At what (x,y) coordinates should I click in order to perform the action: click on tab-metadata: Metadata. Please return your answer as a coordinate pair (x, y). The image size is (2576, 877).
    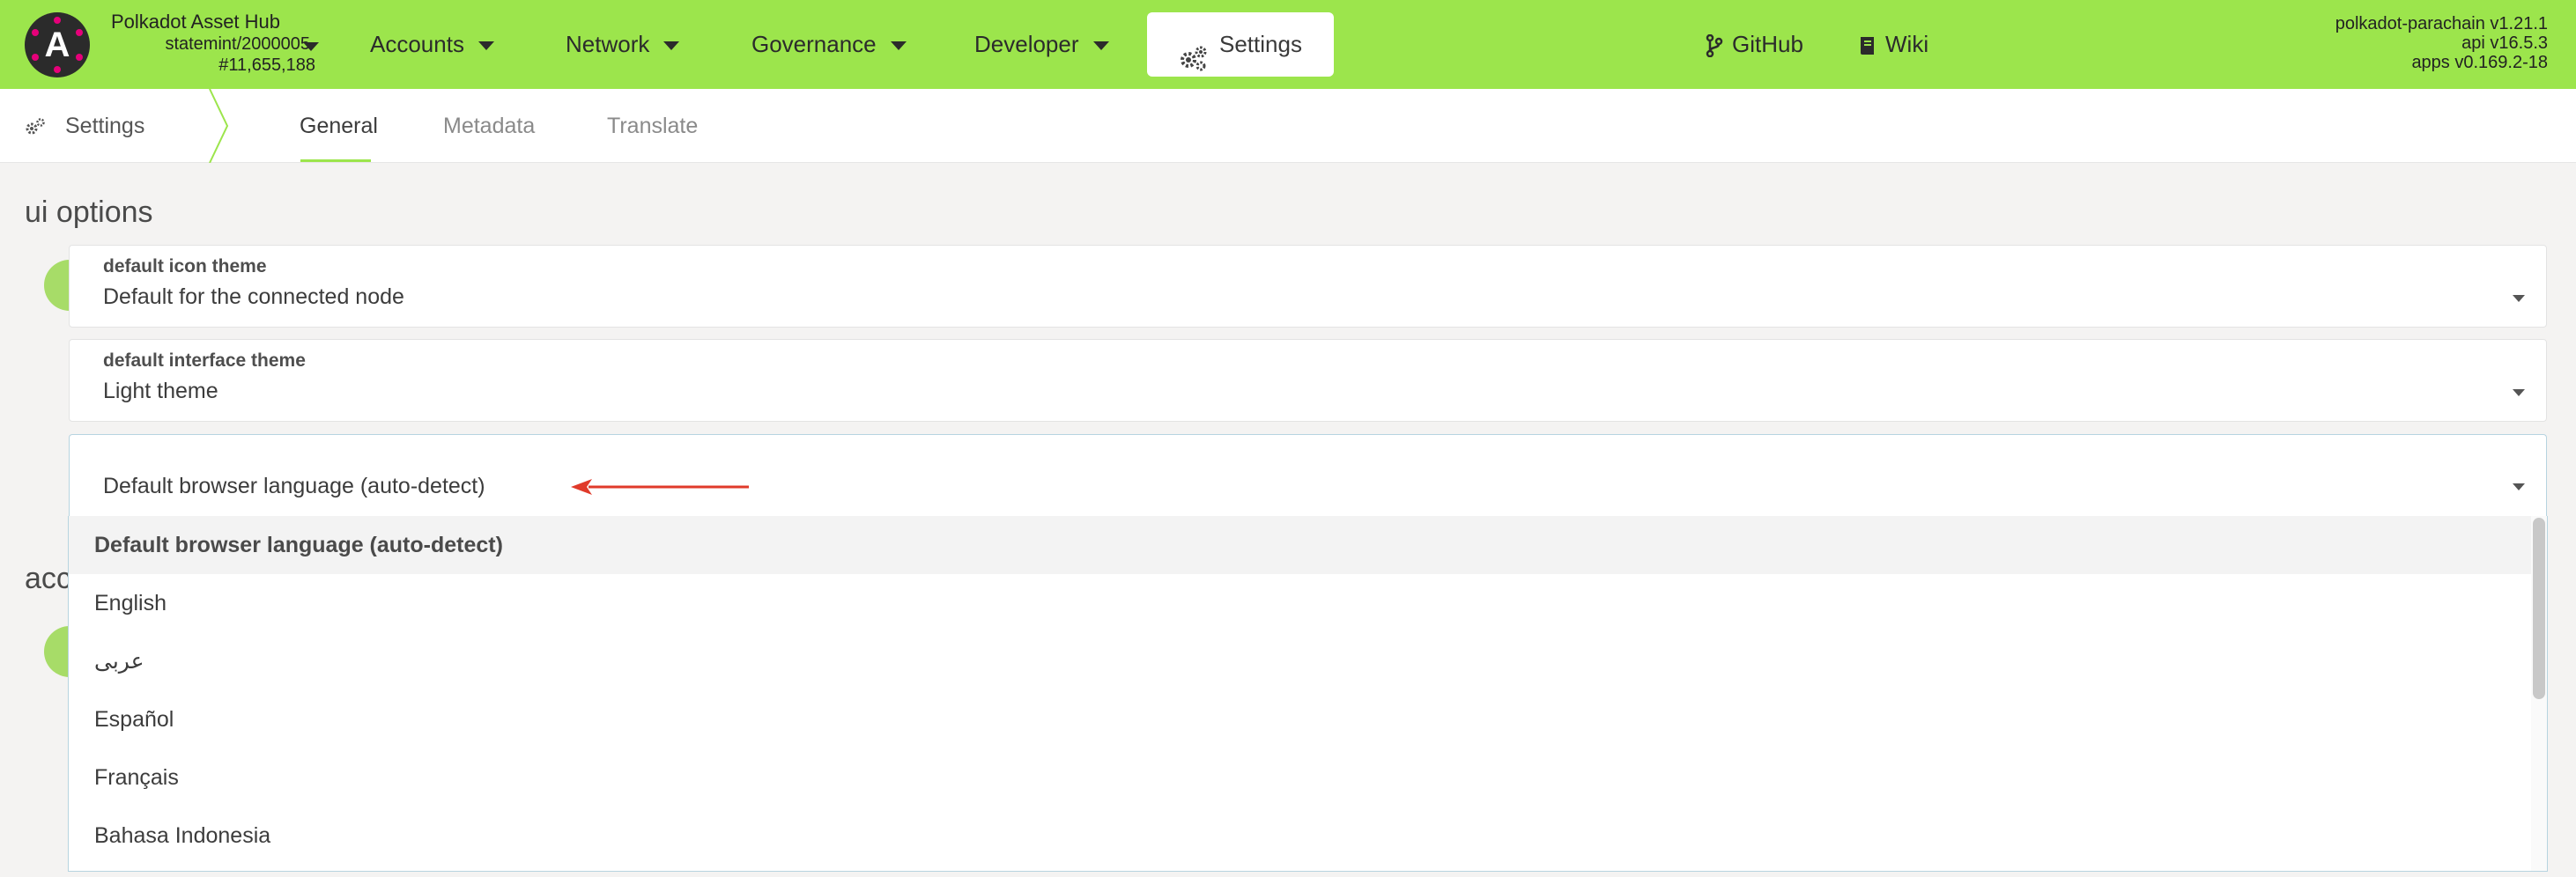
    Looking at the image, I should click on (489, 126).